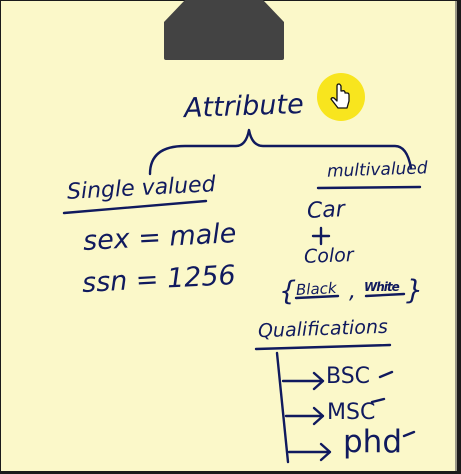 The width and height of the screenshot is (461, 474). I want to click on root-attribute-label: Attribute, so click(244, 106).